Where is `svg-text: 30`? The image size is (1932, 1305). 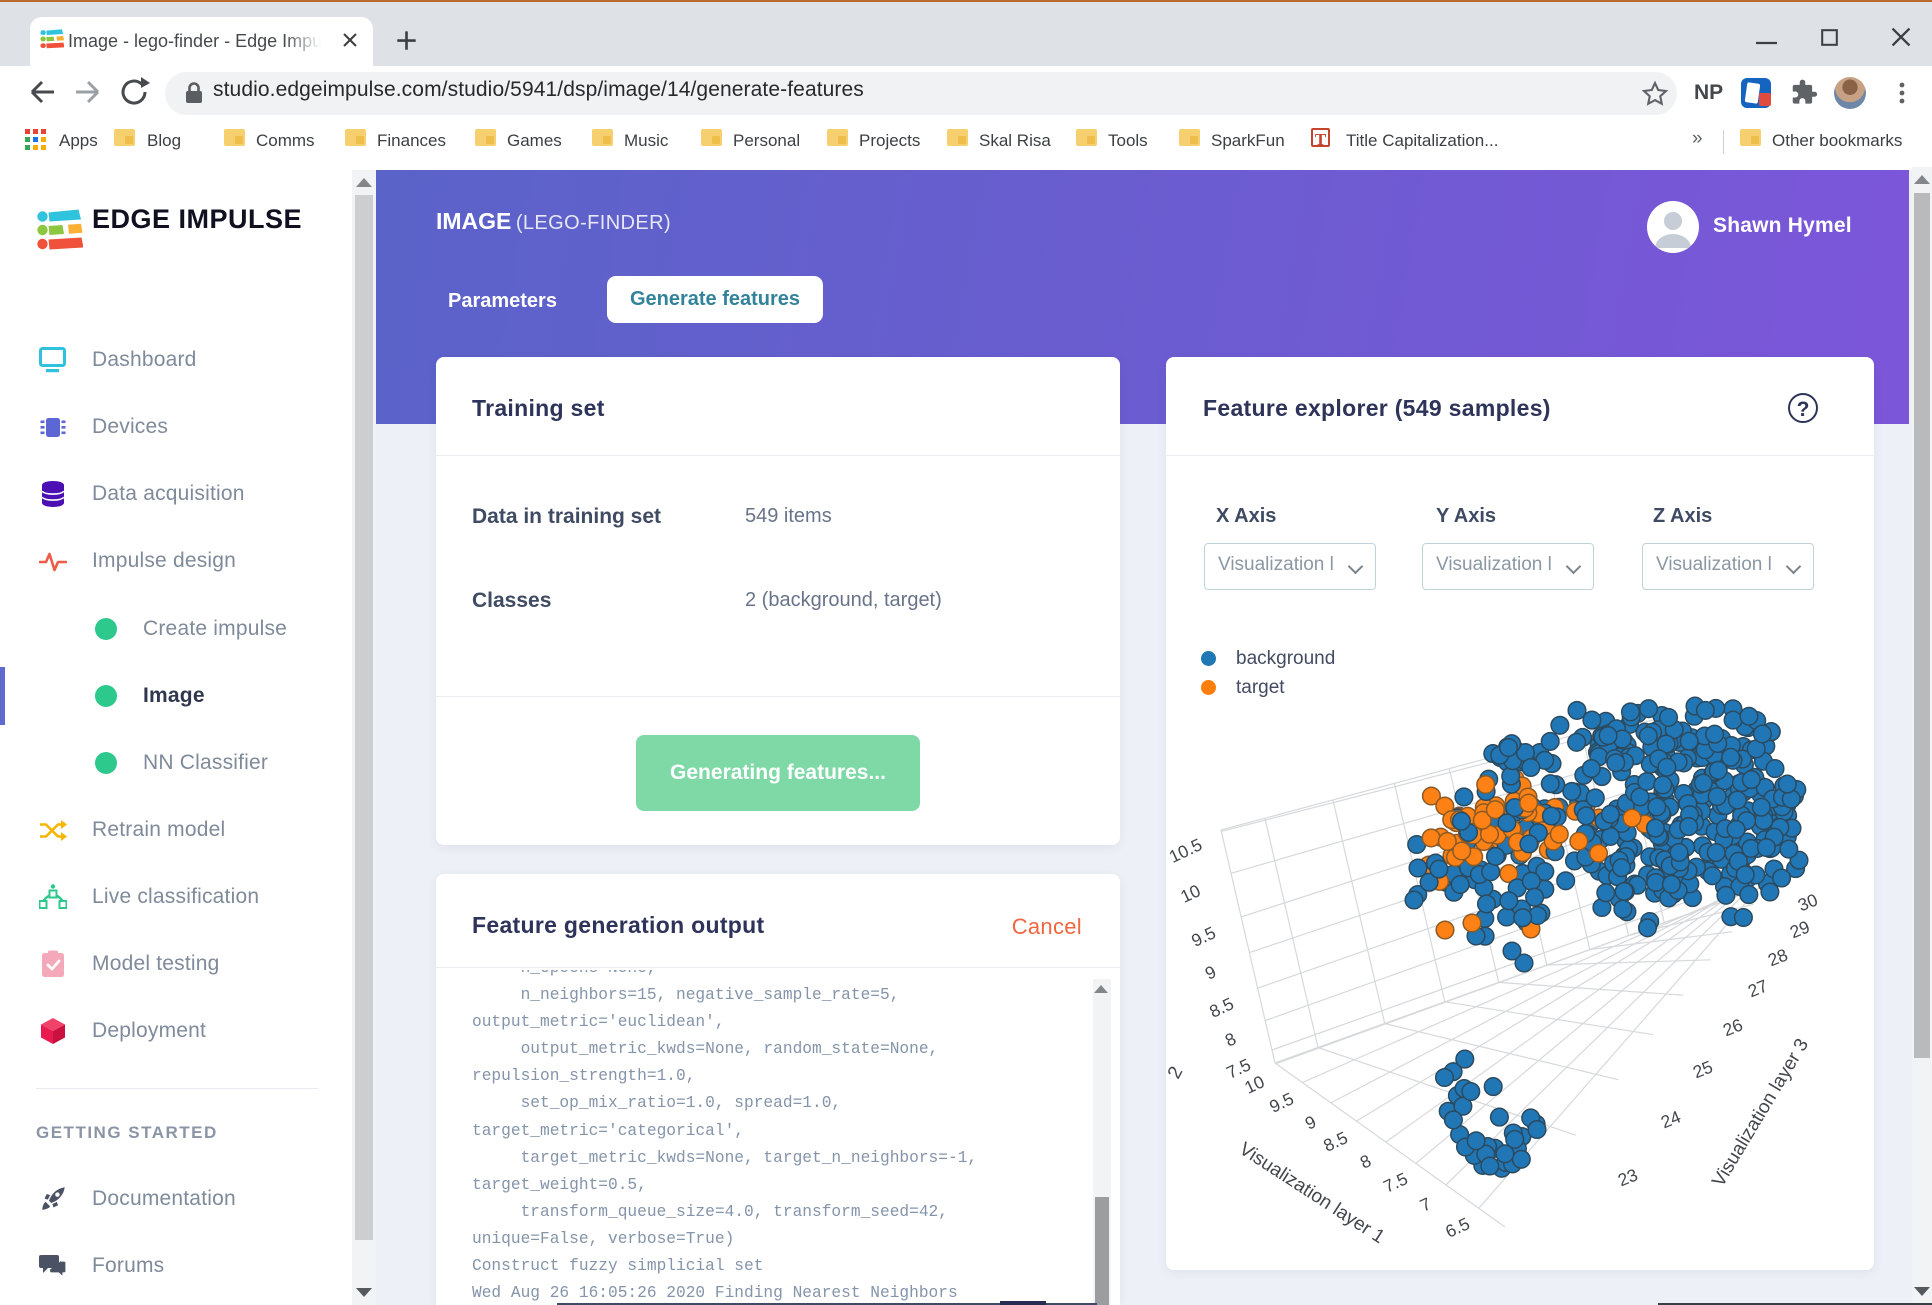 svg-text: 30 is located at coordinates (1808, 902).